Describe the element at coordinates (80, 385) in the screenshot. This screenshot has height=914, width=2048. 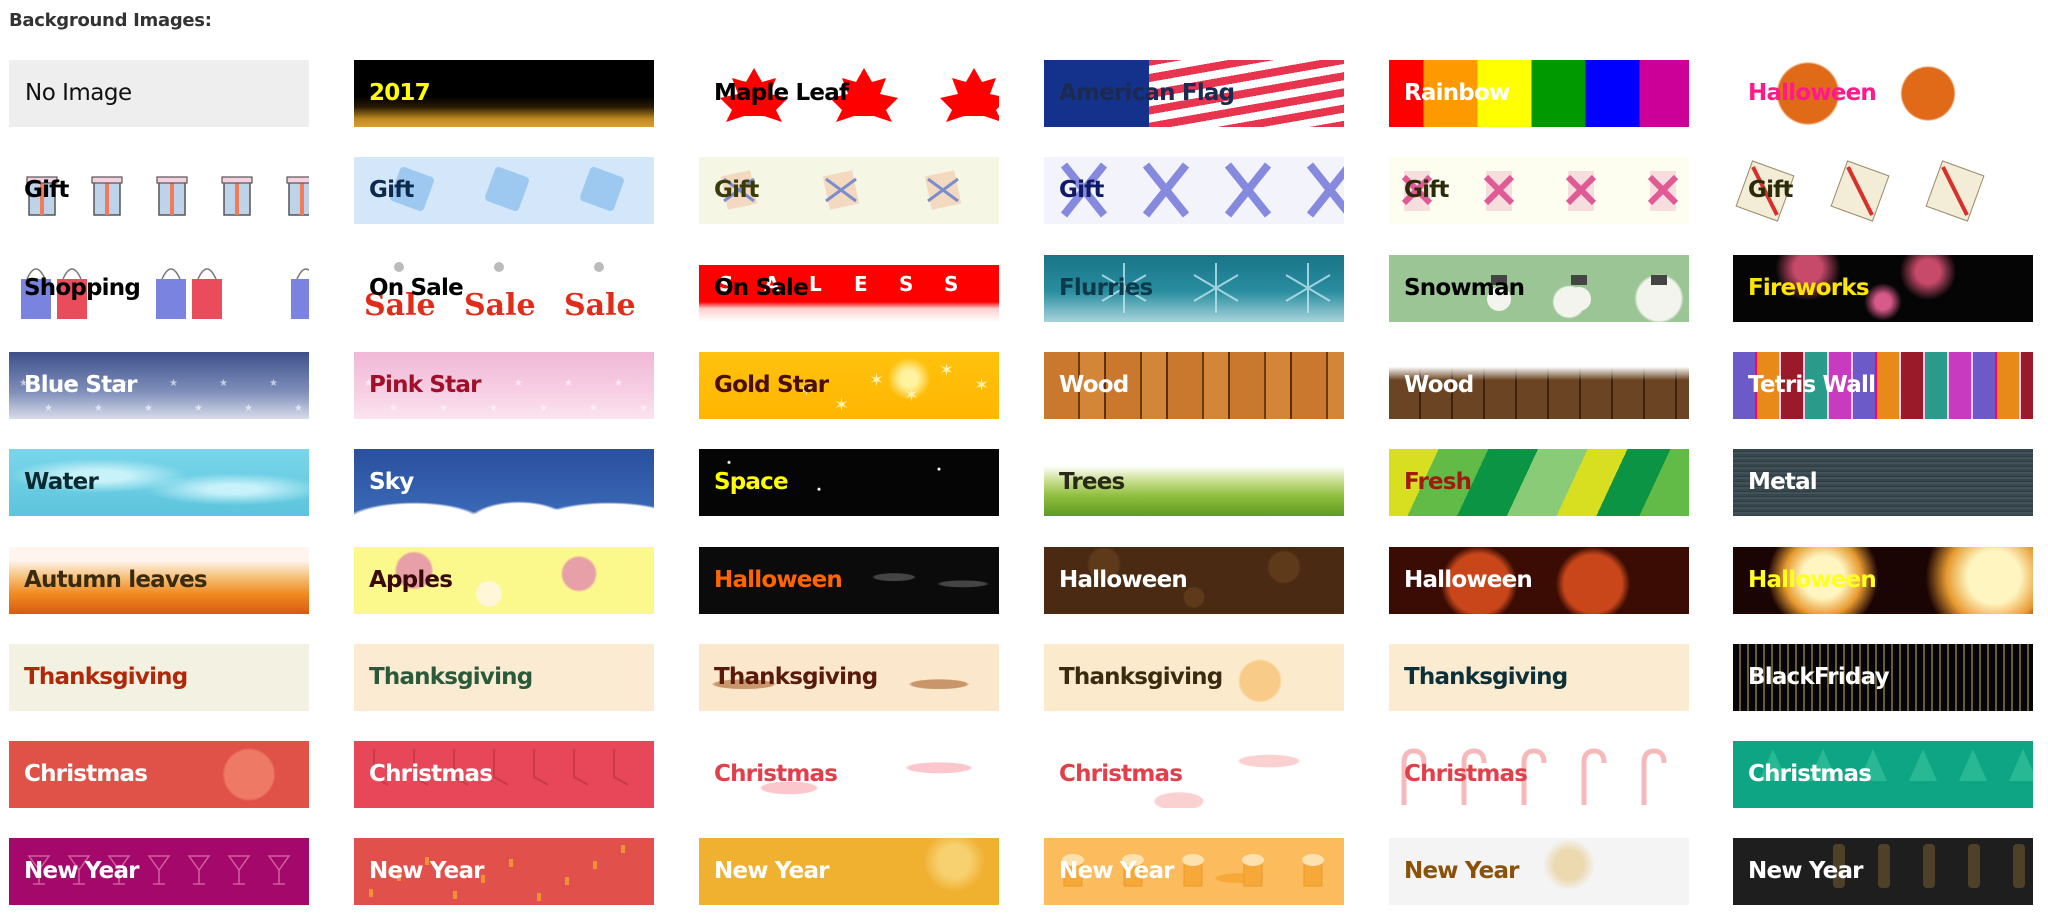
I see `background-option-label: Blue Star` at that location.